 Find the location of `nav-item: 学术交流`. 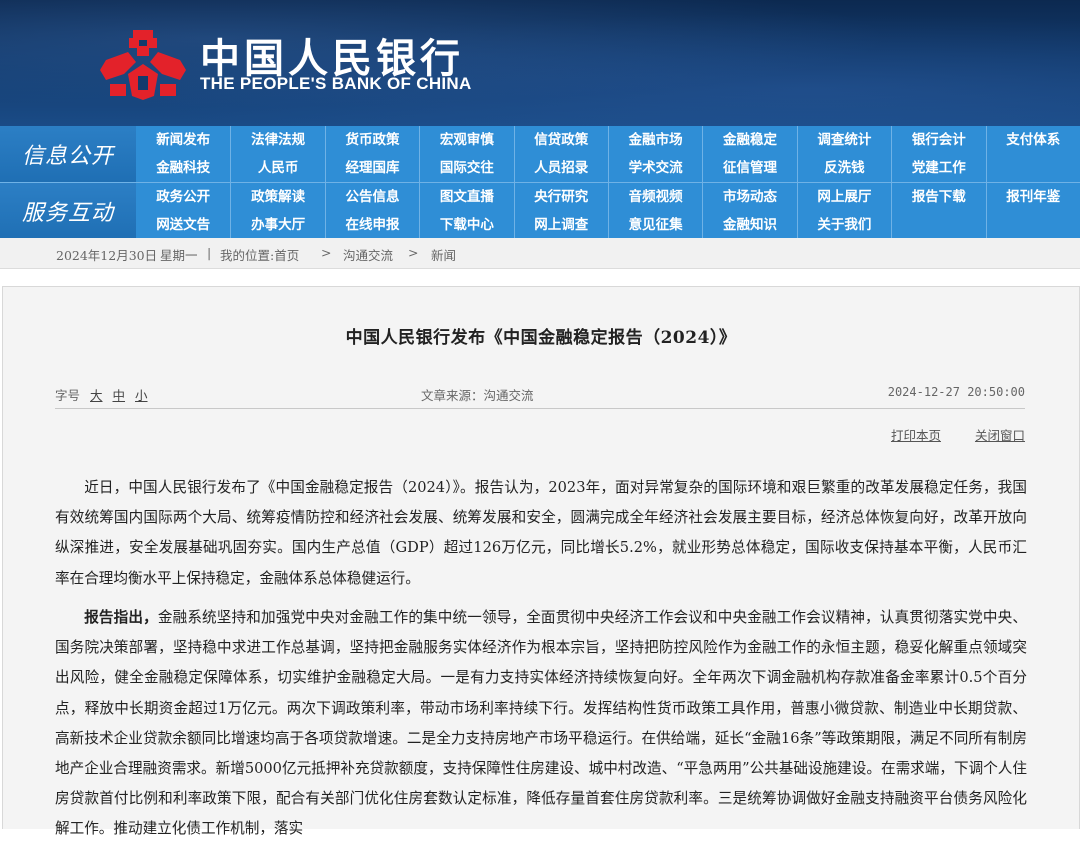

nav-item: 学术交流 is located at coordinates (654, 168).